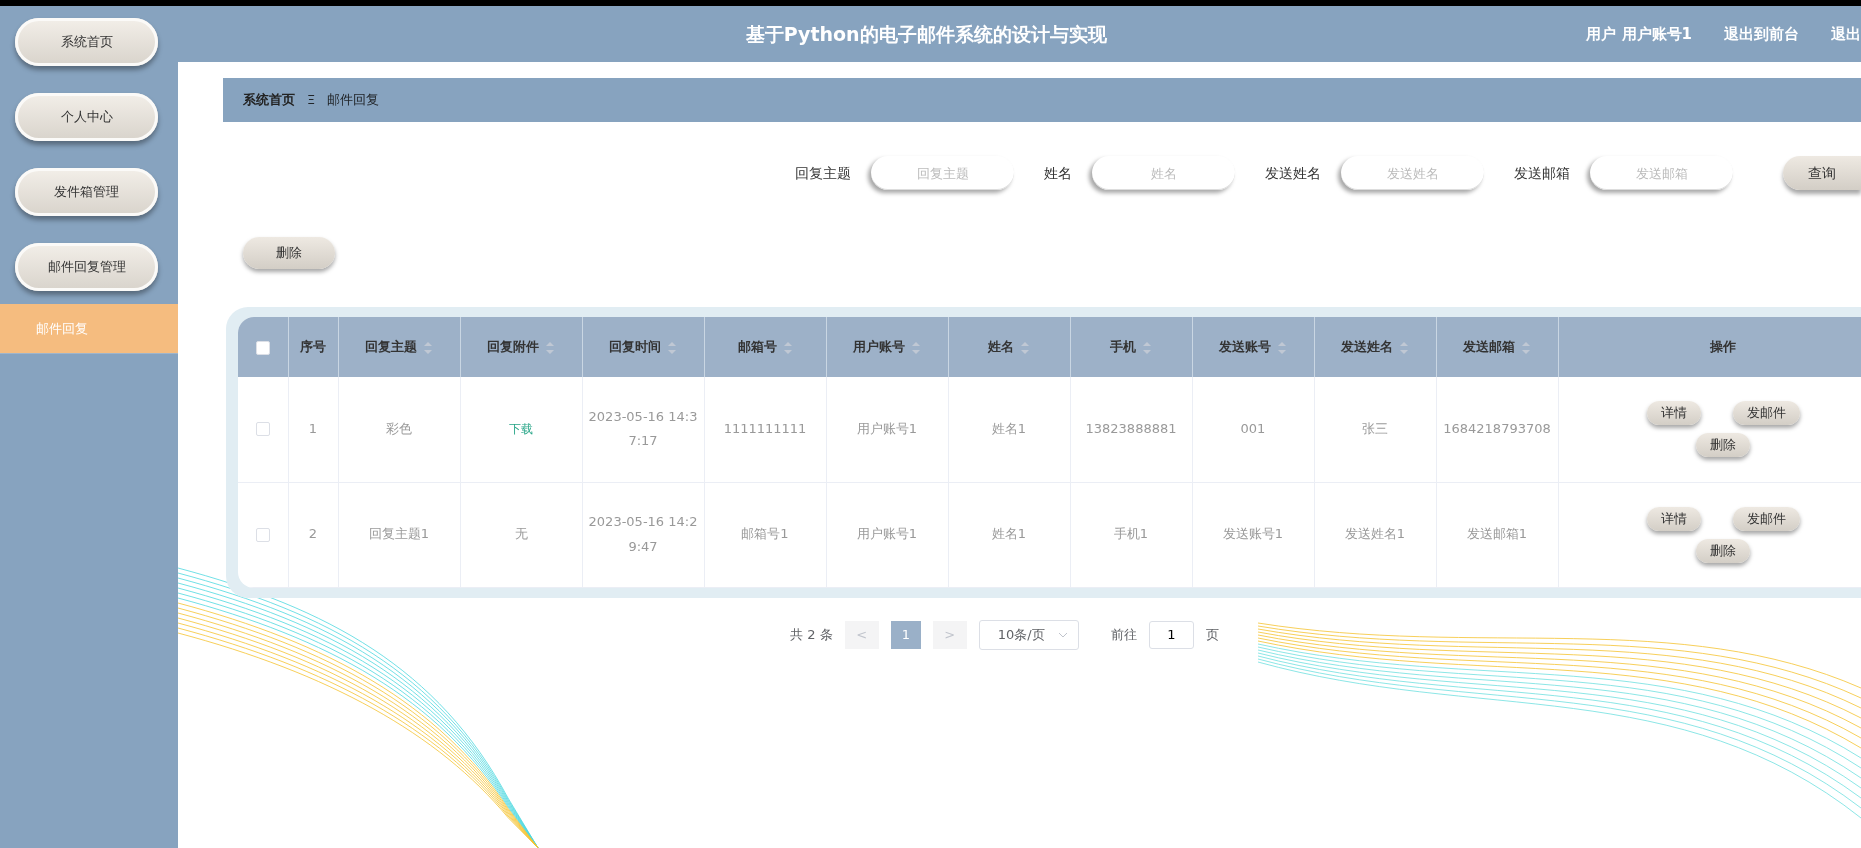 This screenshot has width=1861, height=848. I want to click on table-cell: 2, so click(313, 534).